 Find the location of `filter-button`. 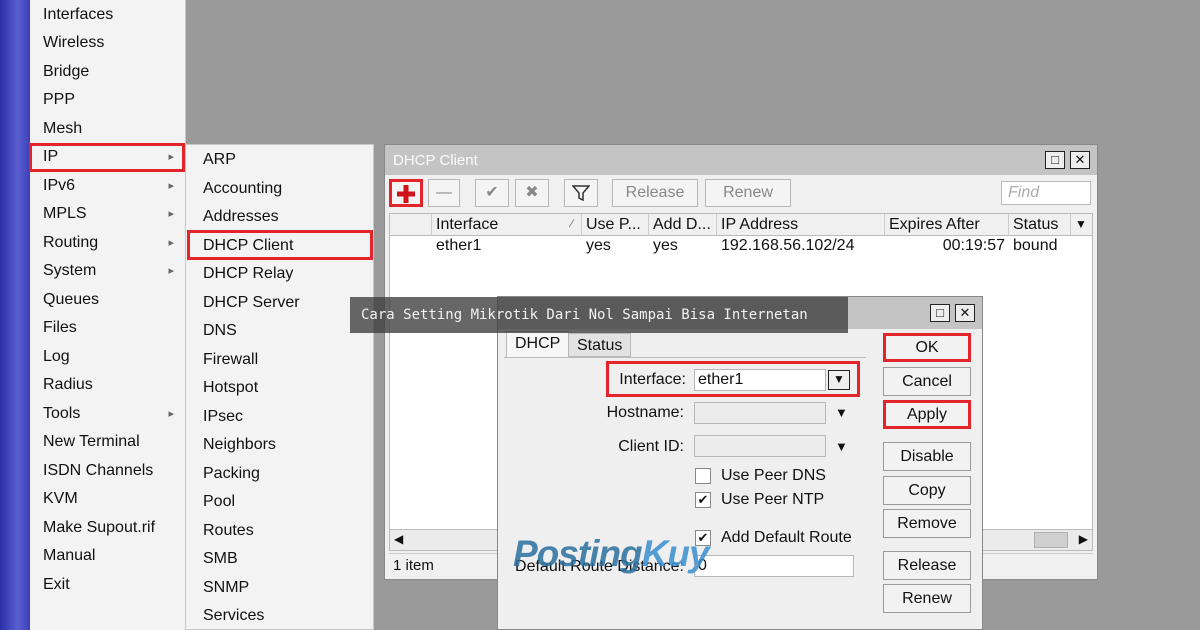

filter-button is located at coordinates (581, 193).